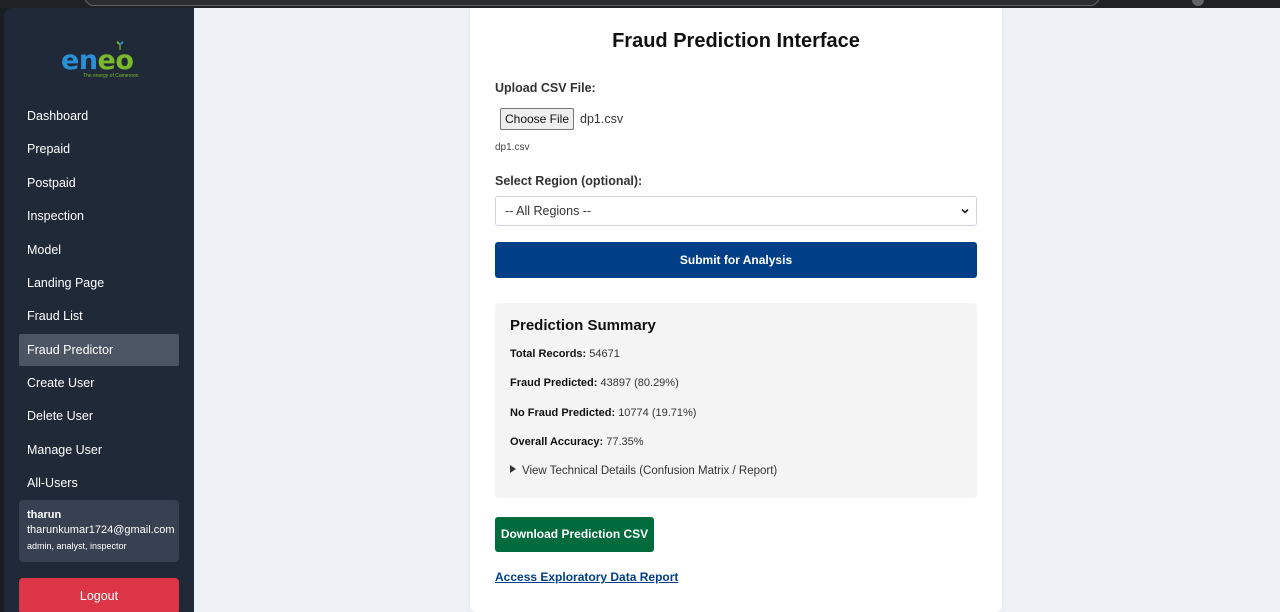  I want to click on uploaded-file-note: dp1.csv, so click(512, 147).